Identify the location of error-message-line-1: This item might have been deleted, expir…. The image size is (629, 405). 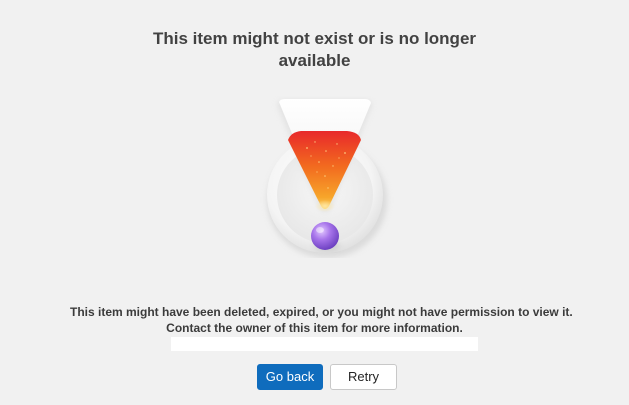
(321, 312).